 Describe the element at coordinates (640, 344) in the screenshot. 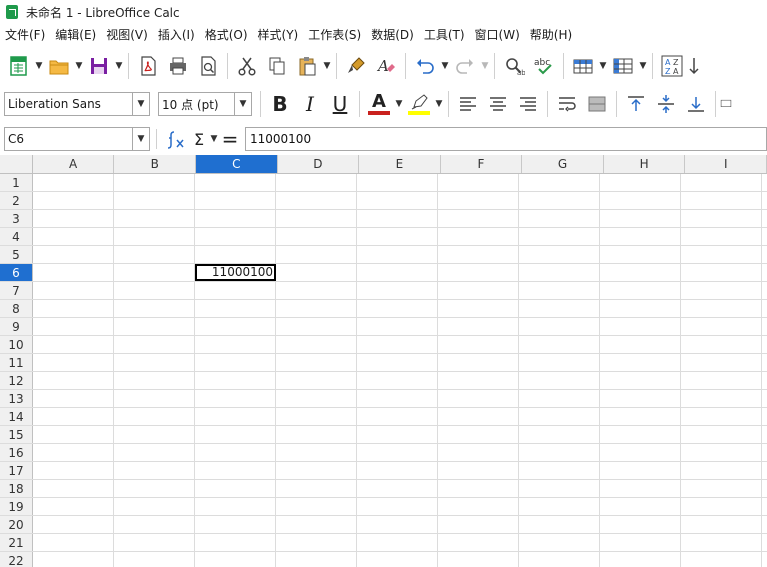

I see `cell-h10` at that location.